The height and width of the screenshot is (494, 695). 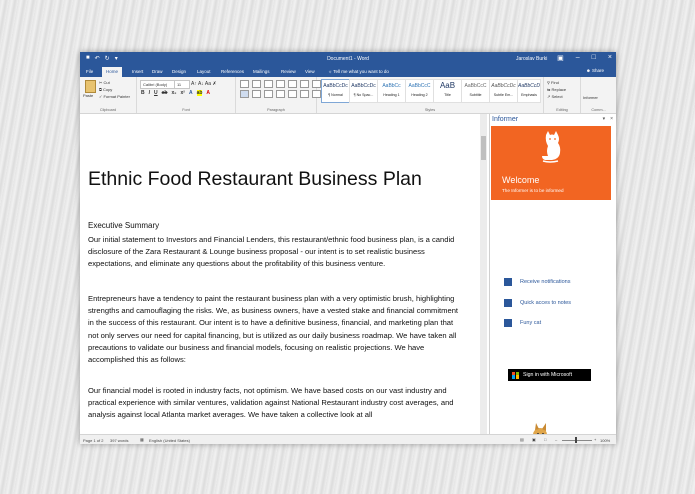 I want to click on underline-icon: U, so click(x=156, y=93).